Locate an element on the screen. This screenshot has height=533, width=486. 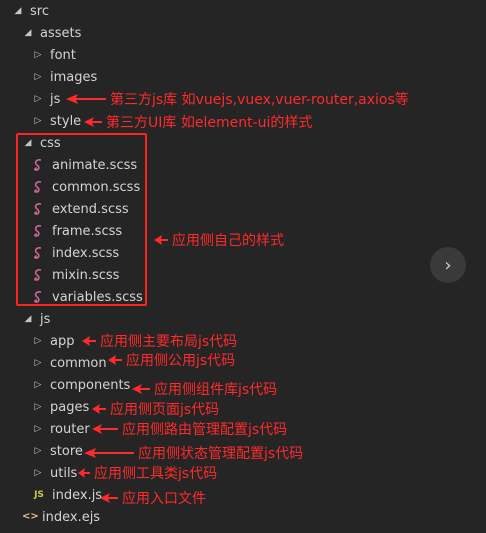
css-highlight-box is located at coordinates (81, 219).